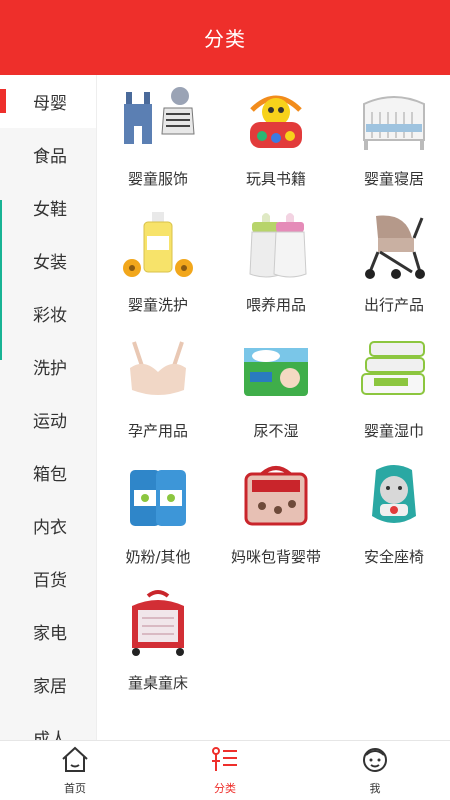  I want to click on subcategory-item: 奶粉/其他, so click(158, 519).